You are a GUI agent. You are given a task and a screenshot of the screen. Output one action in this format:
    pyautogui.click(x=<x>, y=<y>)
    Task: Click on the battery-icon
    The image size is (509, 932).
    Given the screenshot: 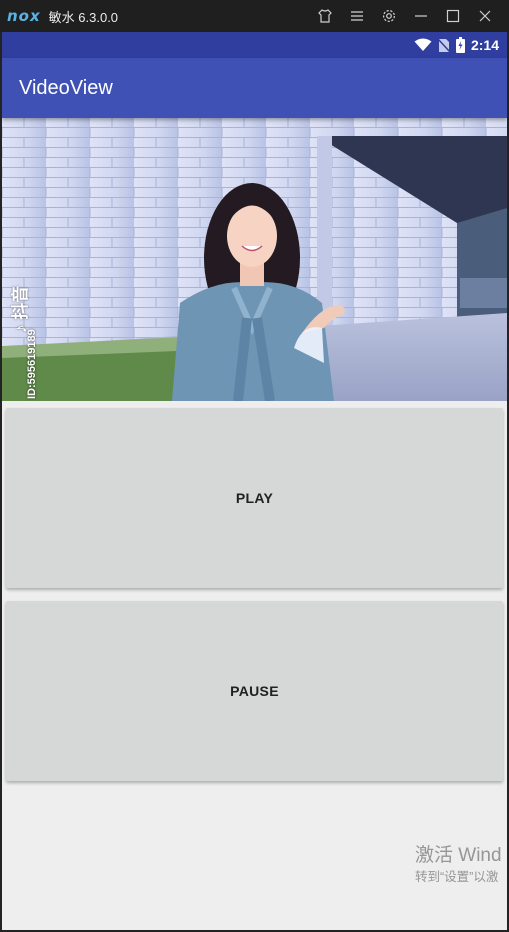 What is the action you would take?
    pyautogui.click(x=460, y=45)
    